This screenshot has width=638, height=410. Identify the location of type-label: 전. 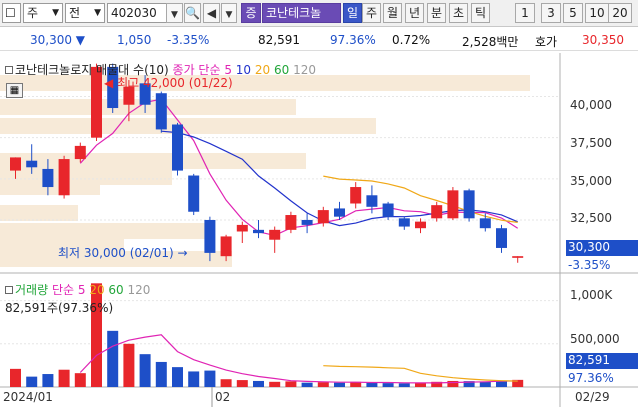
(75, 13).